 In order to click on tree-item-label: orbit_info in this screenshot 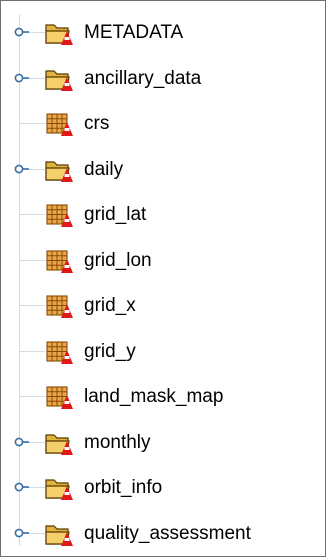, I will do `click(123, 487)`.